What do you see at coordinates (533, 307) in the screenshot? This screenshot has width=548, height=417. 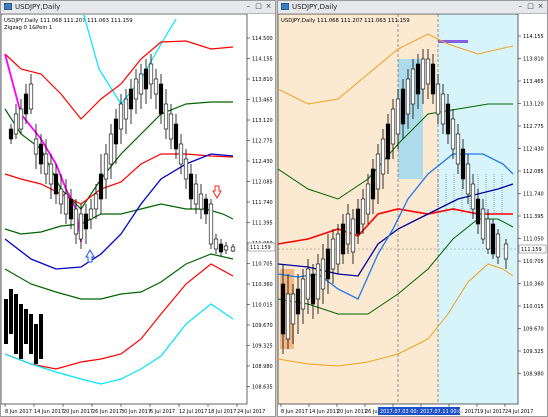 I see `y-tick-label: 110.015` at bounding box center [533, 307].